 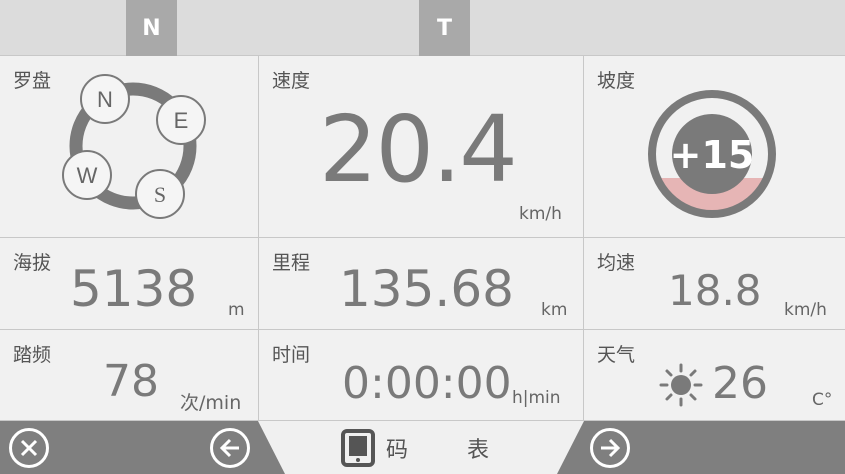 I want to click on compass-s: S, so click(x=160, y=194).